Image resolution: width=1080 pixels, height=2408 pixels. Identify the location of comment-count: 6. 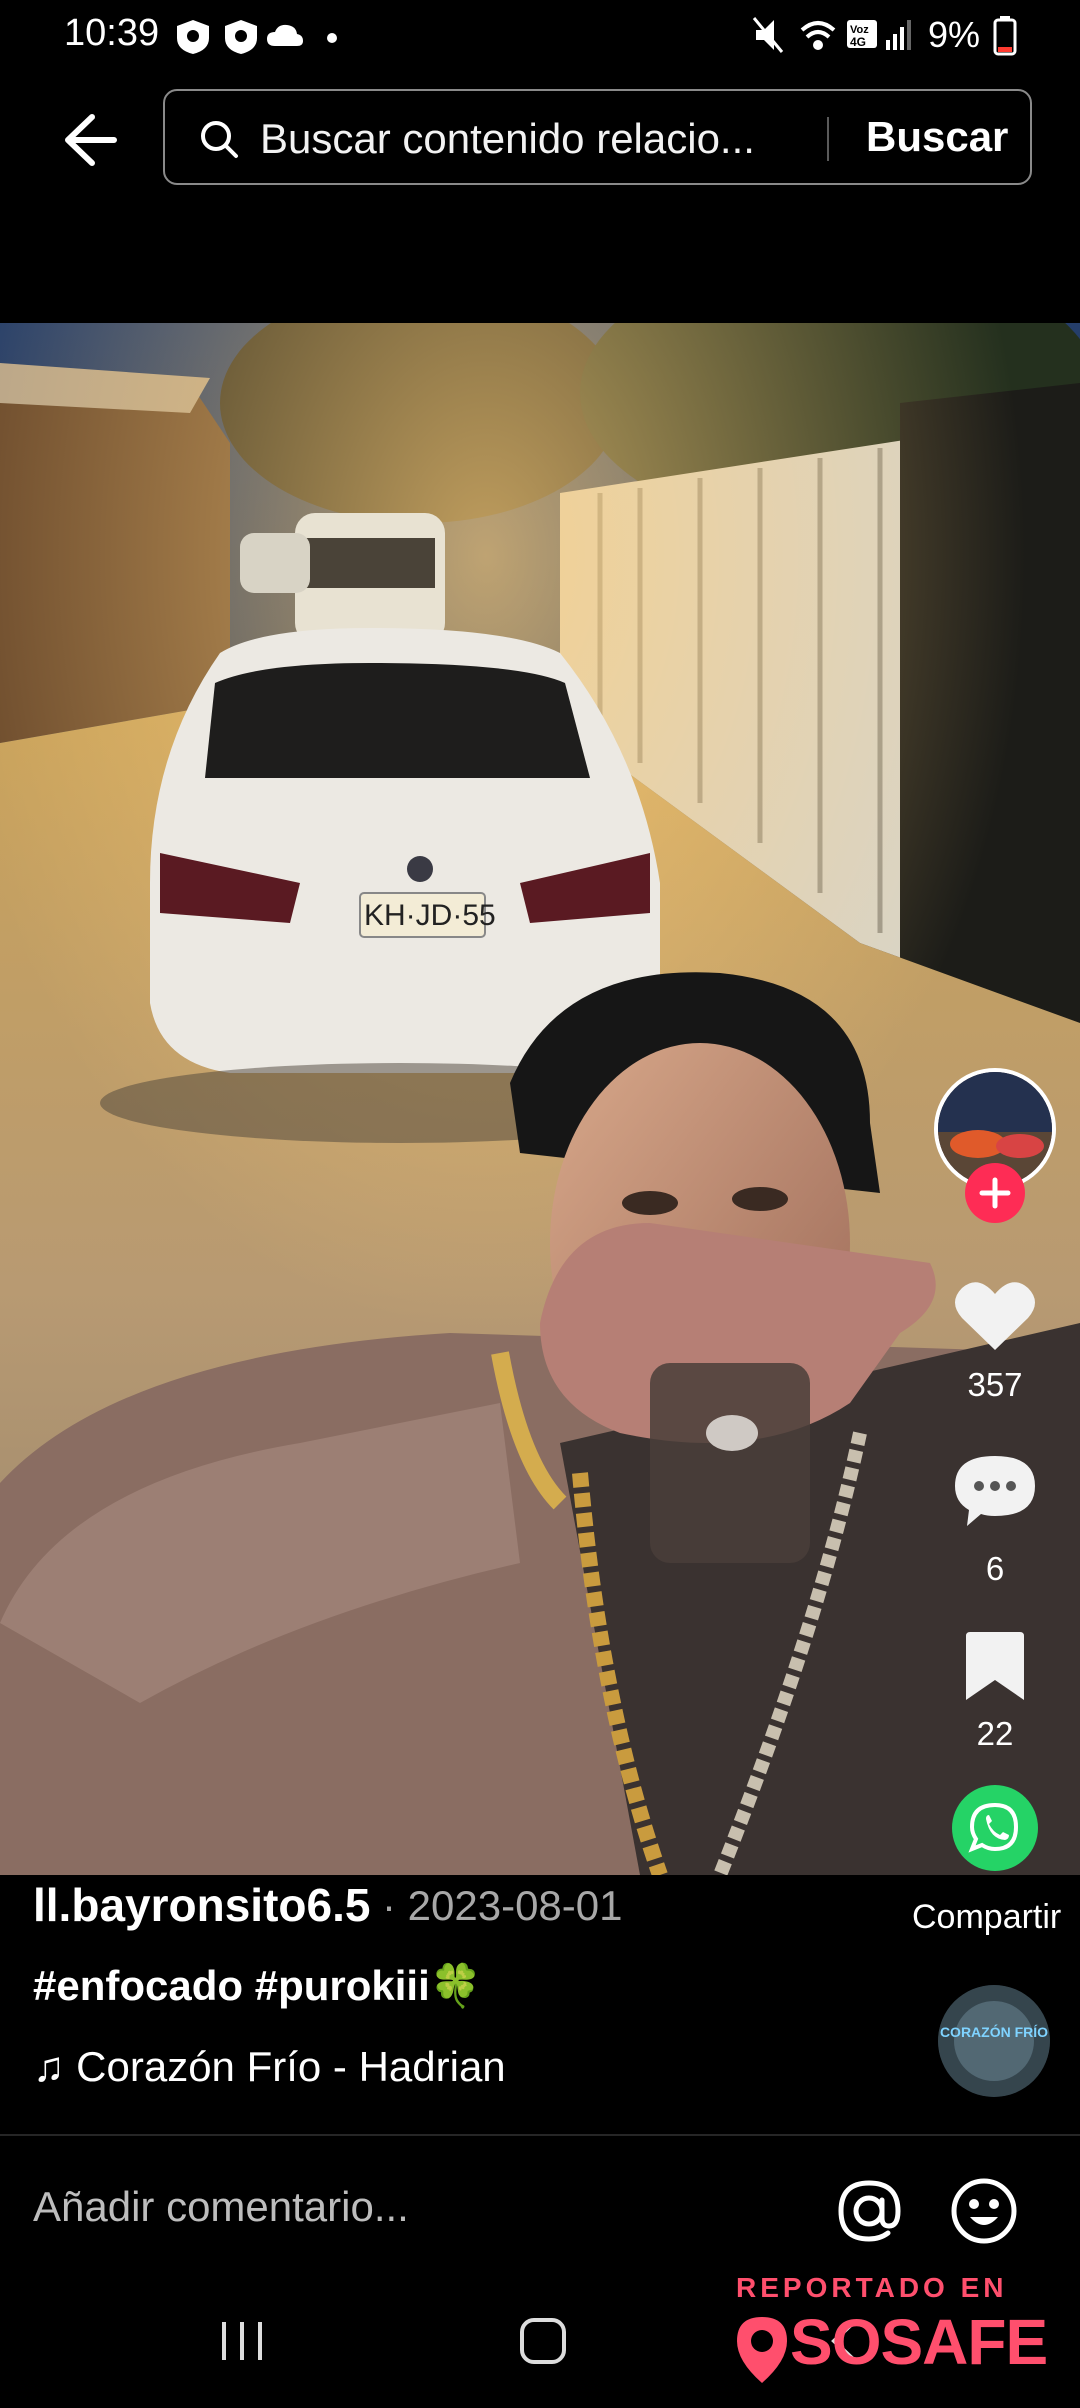
(995, 1568).